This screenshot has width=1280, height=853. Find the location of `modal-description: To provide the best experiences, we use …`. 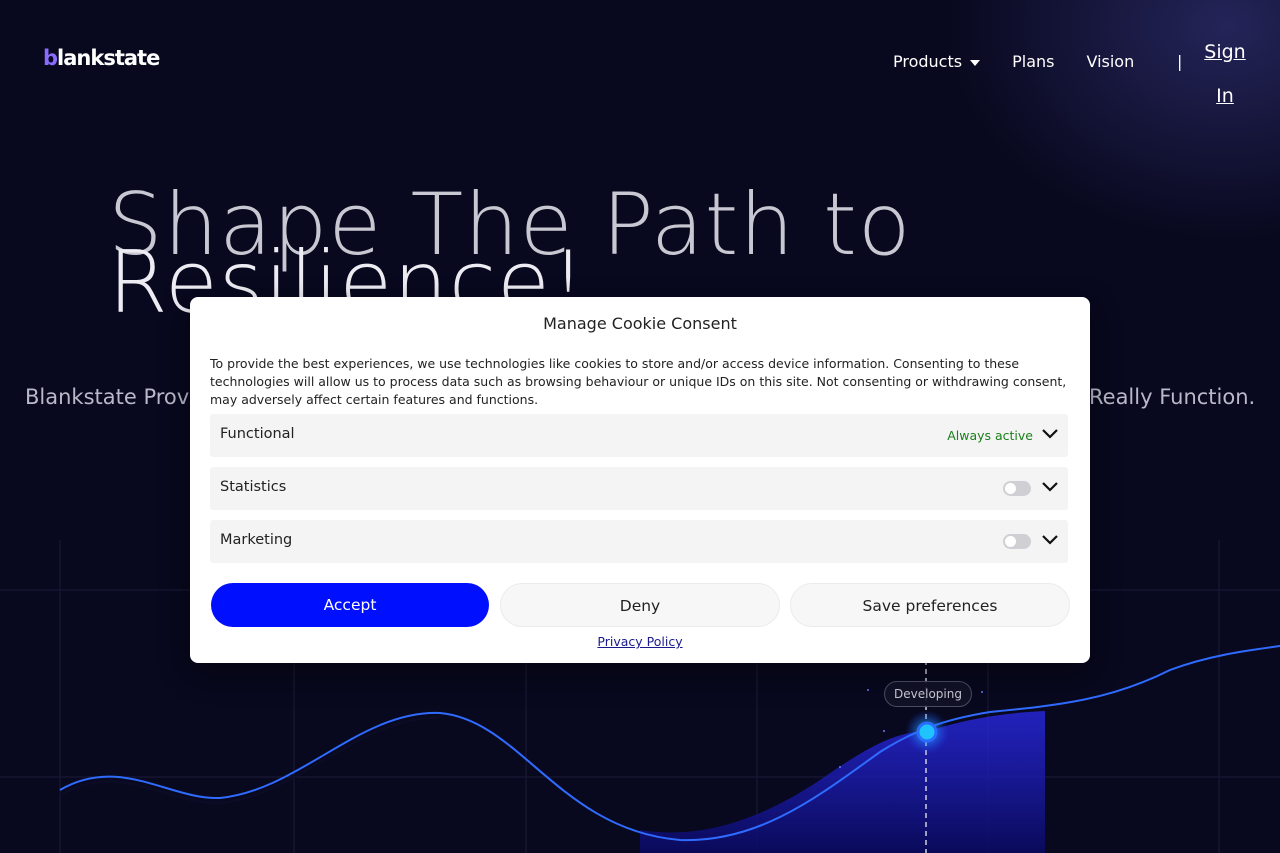

modal-description: To provide the best experiences, we use … is located at coordinates (638, 381).